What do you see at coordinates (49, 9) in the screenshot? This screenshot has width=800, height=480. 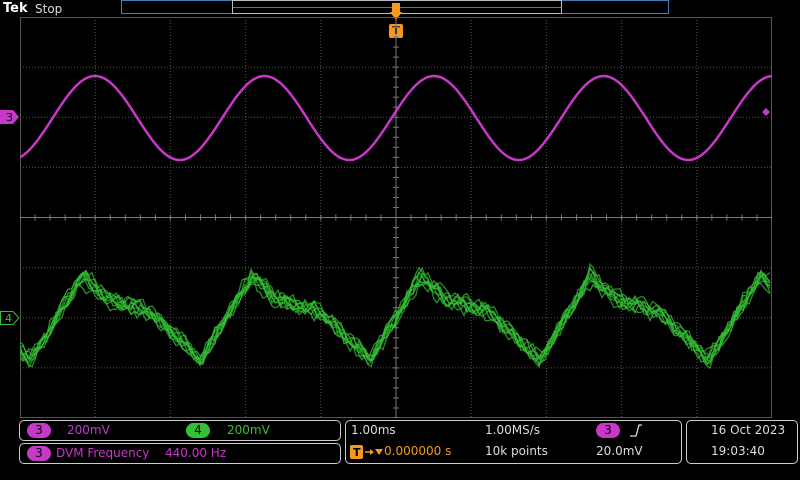 I see `acquisition-status: Stop` at bounding box center [49, 9].